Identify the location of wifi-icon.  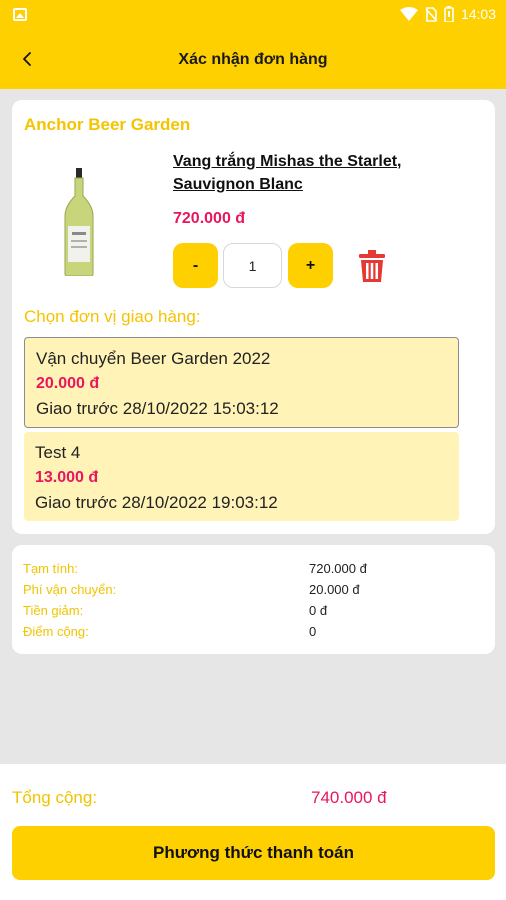
(408, 14).